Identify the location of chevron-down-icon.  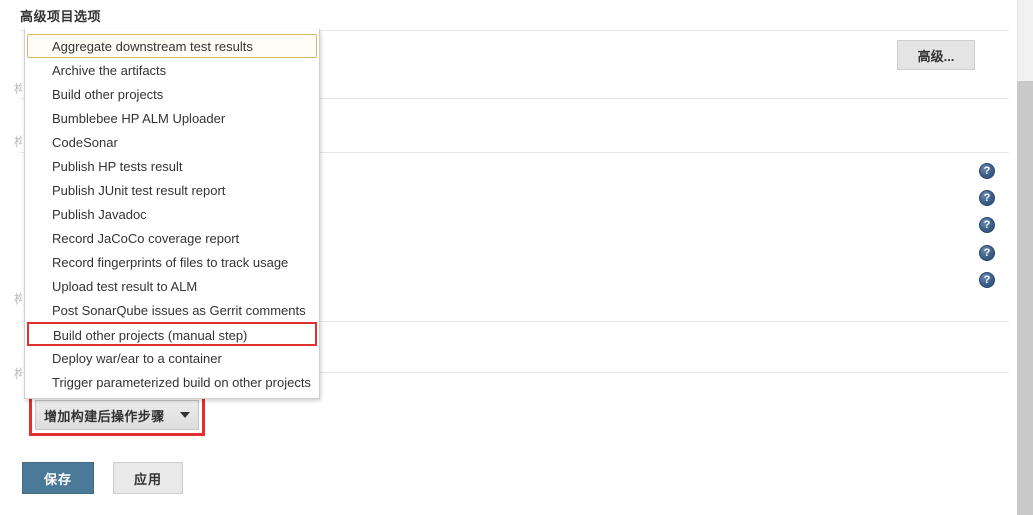
(185, 415).